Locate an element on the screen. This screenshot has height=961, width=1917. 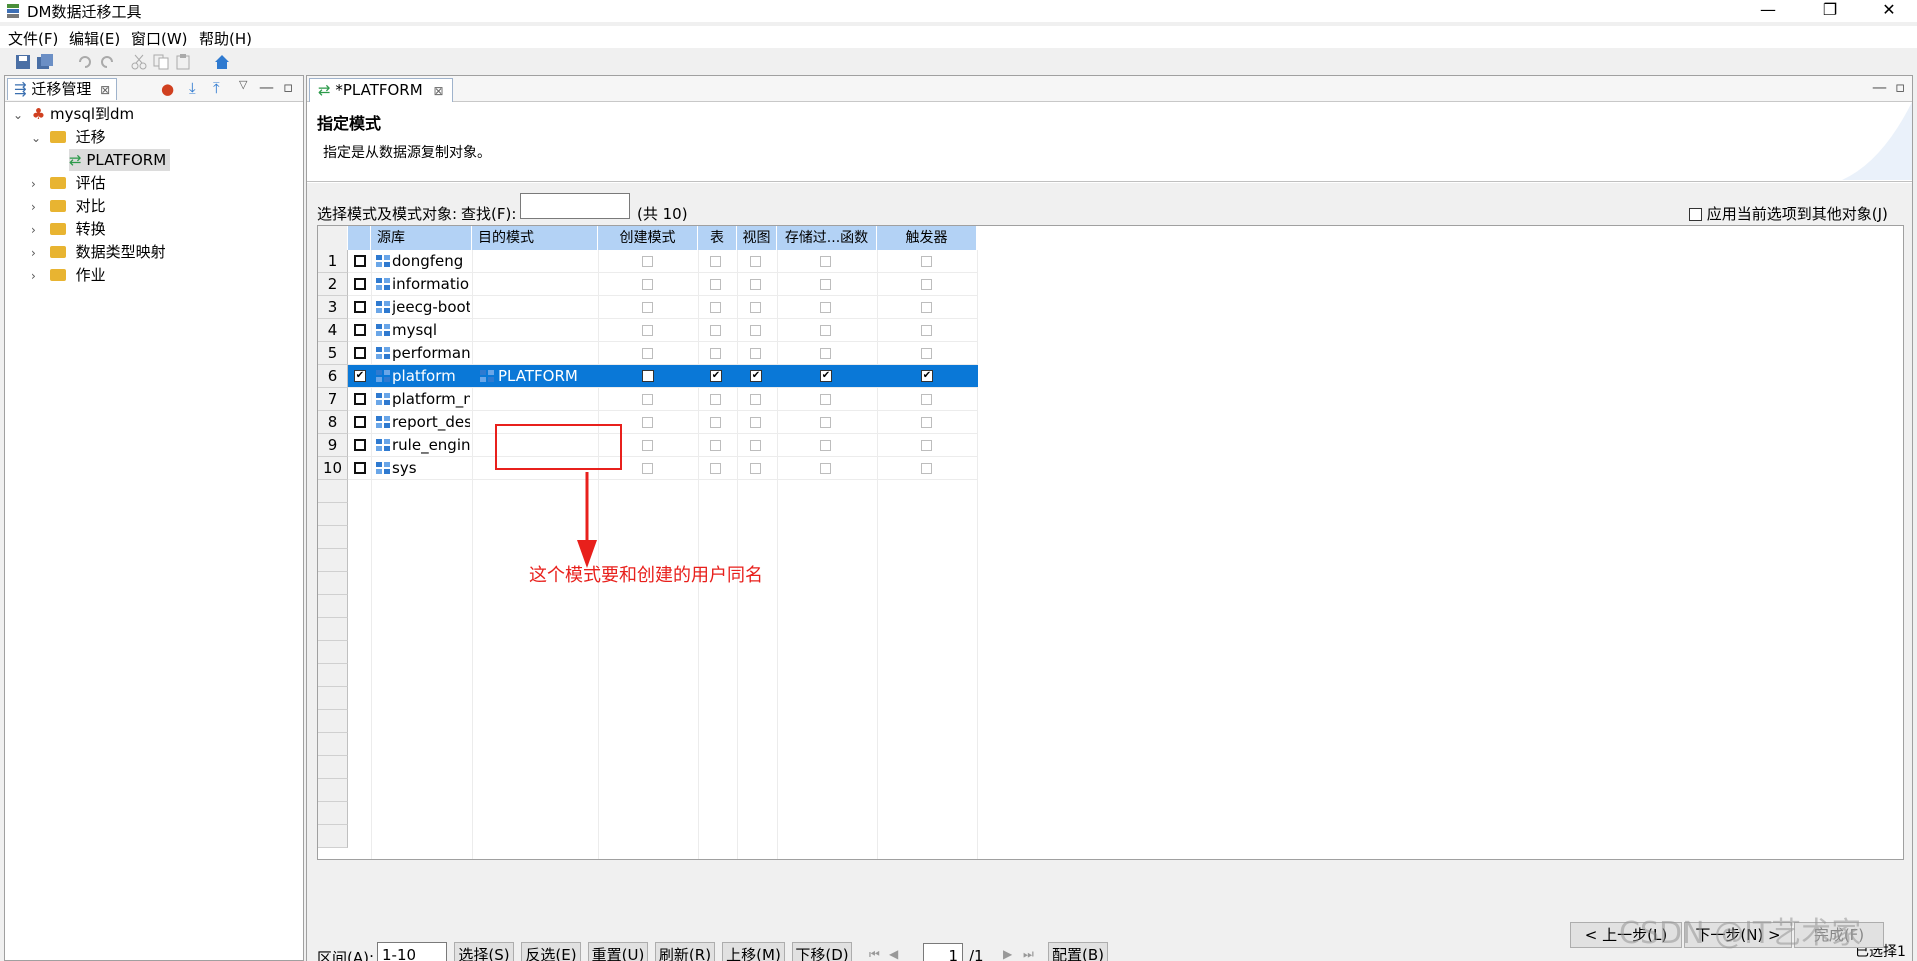
tree-item-migrate: ⌄ 迁移 is located at coordinates (68, 137).